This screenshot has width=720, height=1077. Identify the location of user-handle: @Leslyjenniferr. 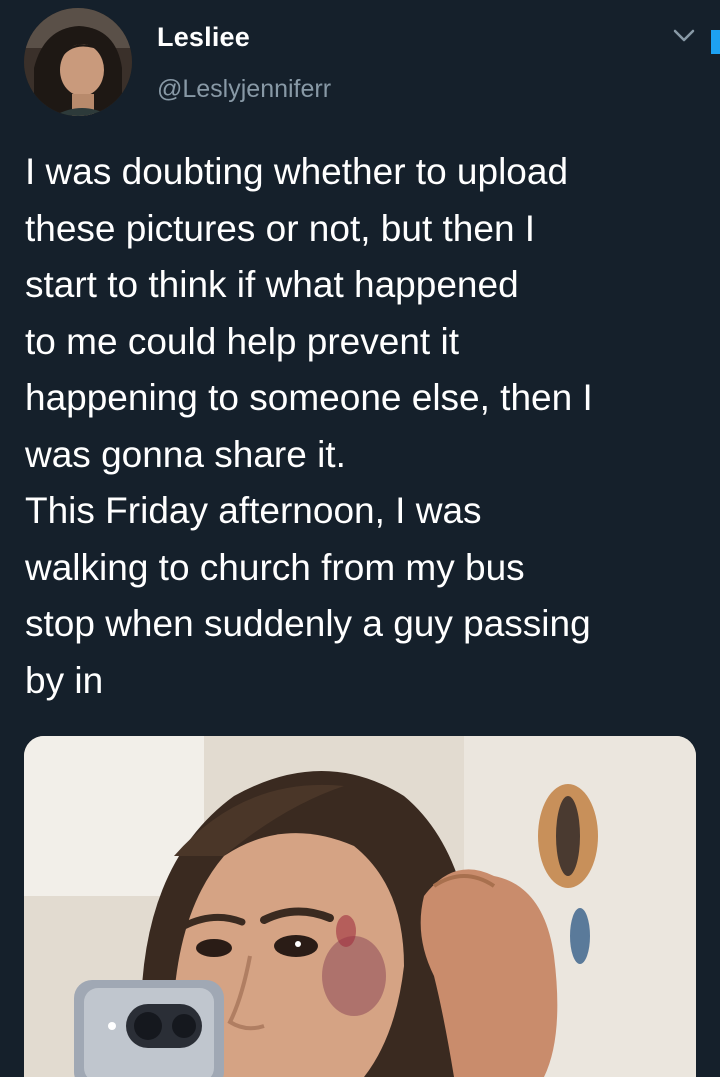
(244, 89).